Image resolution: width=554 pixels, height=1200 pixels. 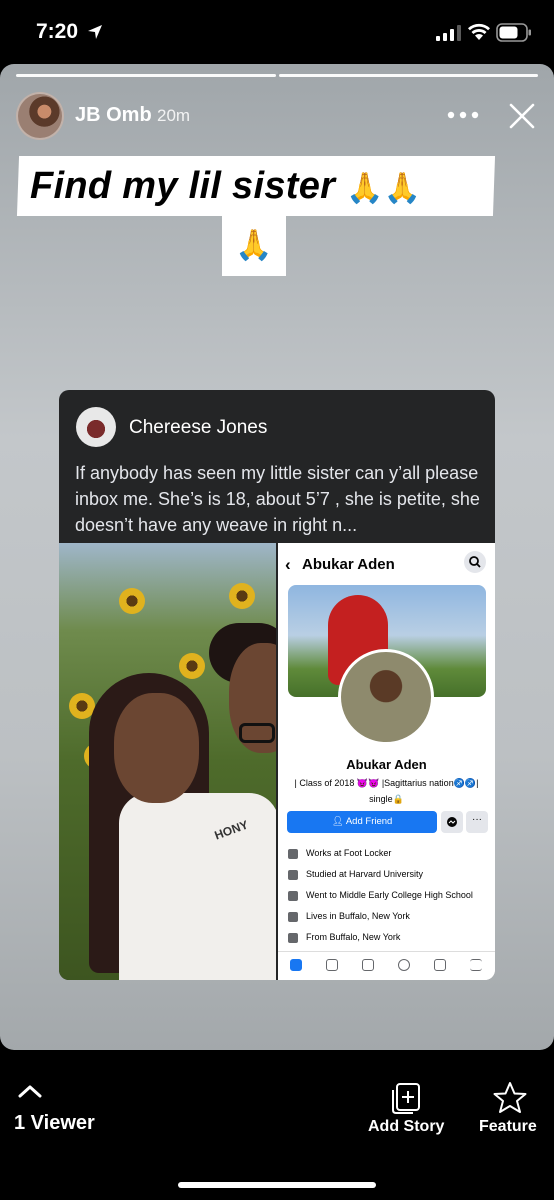 I want to click on profile-bio-line: single🔒, so click(x=386, y=799).